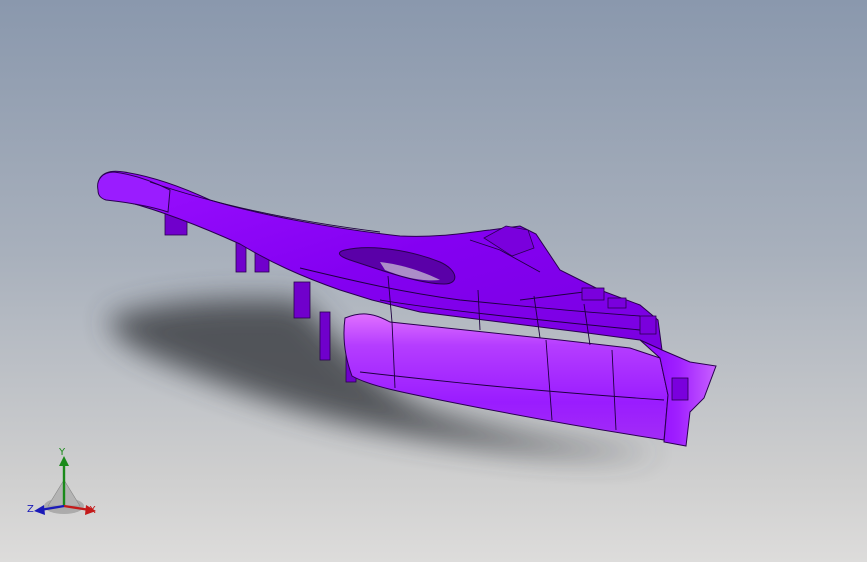 Image resolution: width=867 pixels, height=562 pixels. Describe the element at coordinates (65, 485) in the screenshot. I see `axis-triad: Y Z X` at that location.